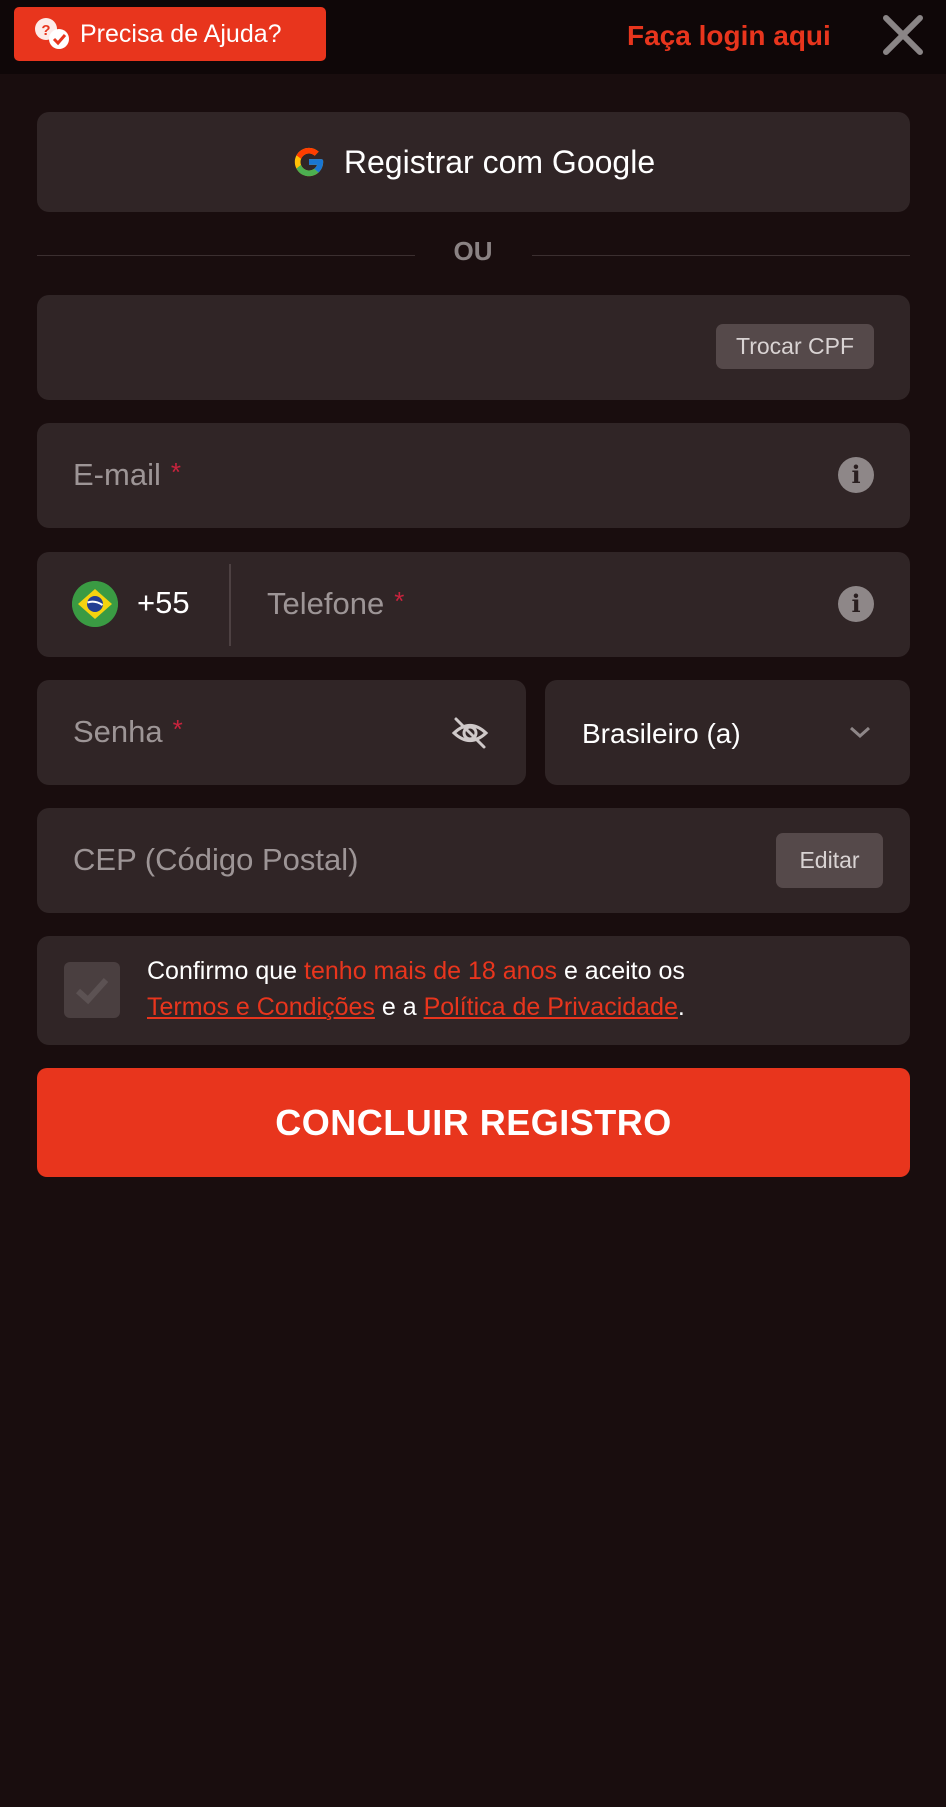 The image size is (946, 1807). Describe the element at coordinates (399, 601) in the screenshot. I see `phone-required-mark: *` at that location.